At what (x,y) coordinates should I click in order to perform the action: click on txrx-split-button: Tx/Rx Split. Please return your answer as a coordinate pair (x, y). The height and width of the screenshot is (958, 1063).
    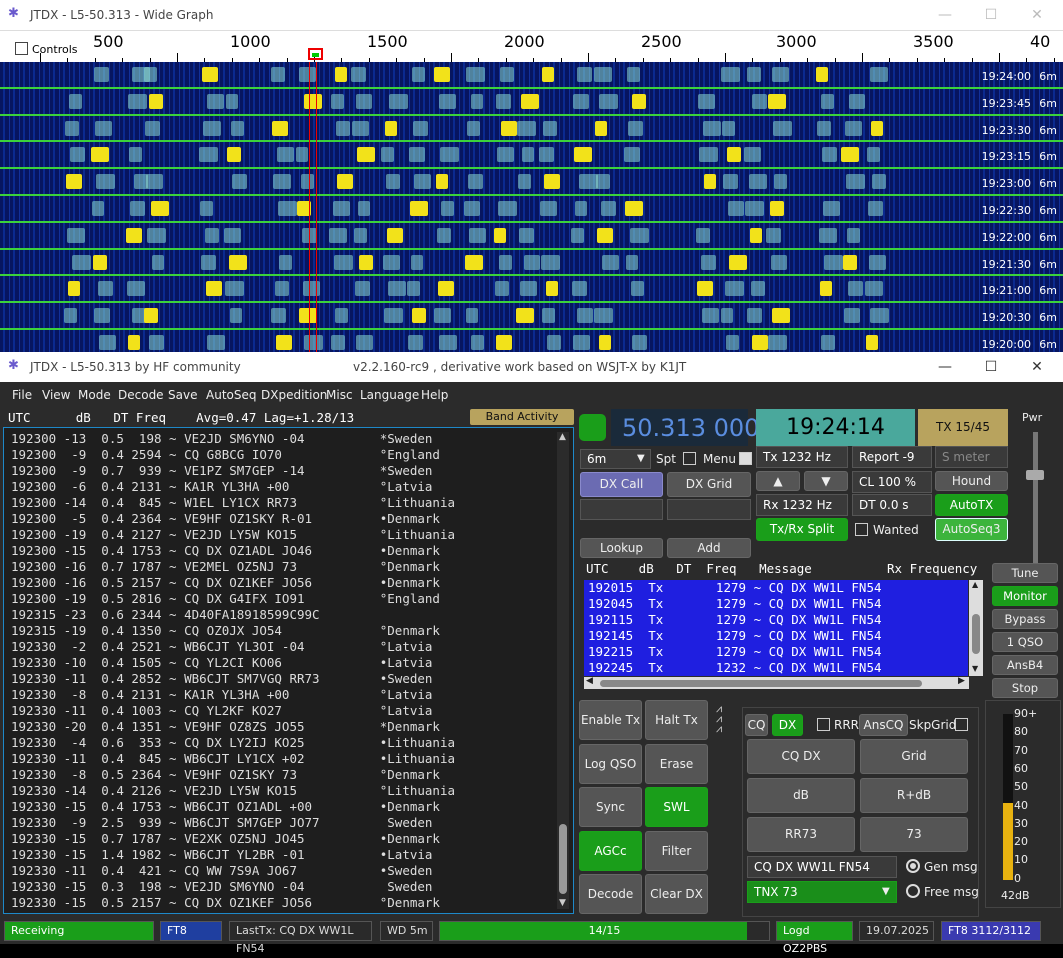
    Looking at the image, I should click on (802, 529).